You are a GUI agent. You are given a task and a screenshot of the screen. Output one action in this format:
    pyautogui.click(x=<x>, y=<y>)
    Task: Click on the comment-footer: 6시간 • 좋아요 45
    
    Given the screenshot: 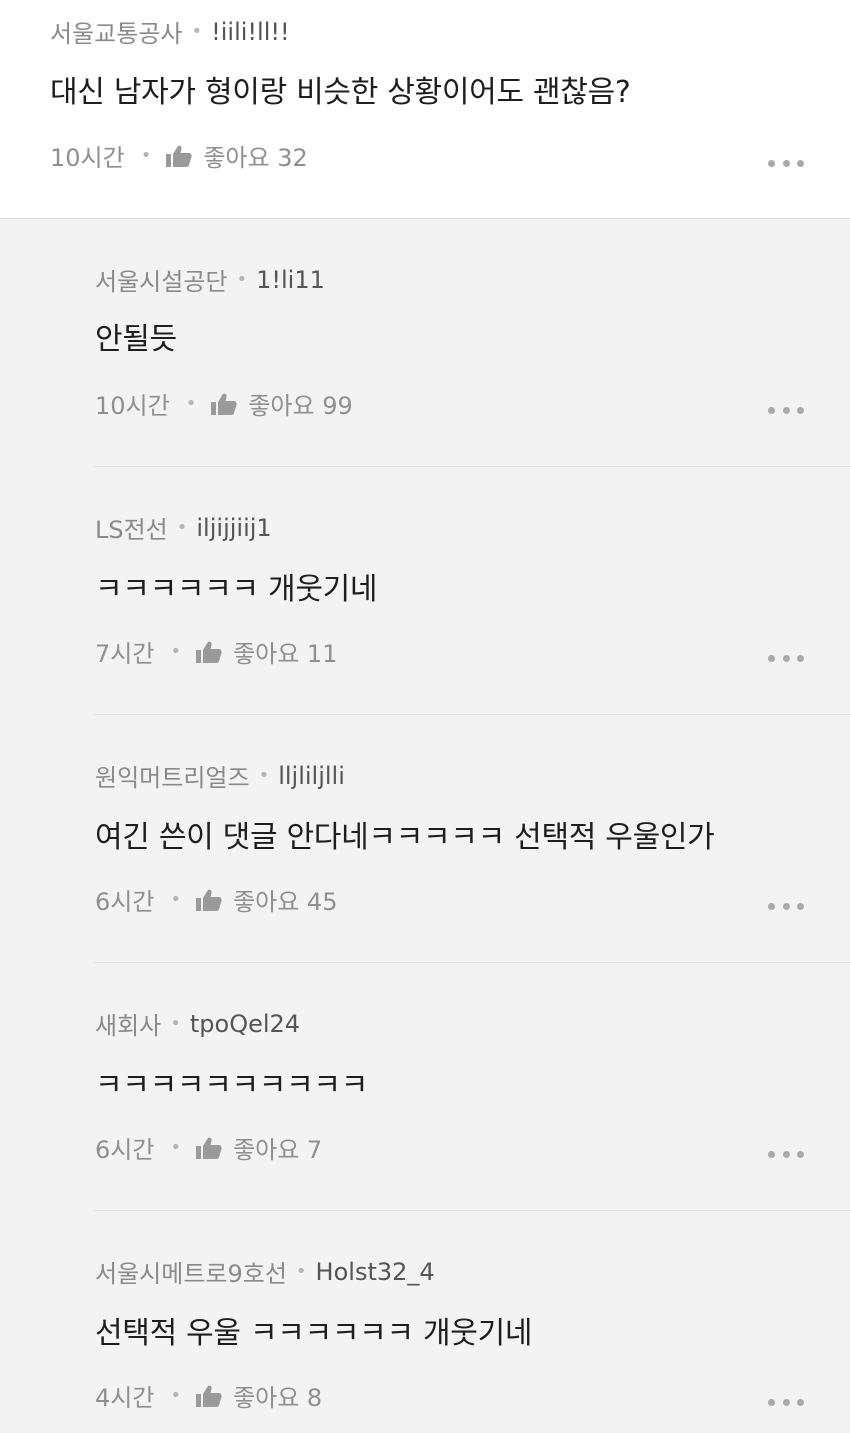 What is the action you would take?
    pyautogui.click(x=216, y=899)
    